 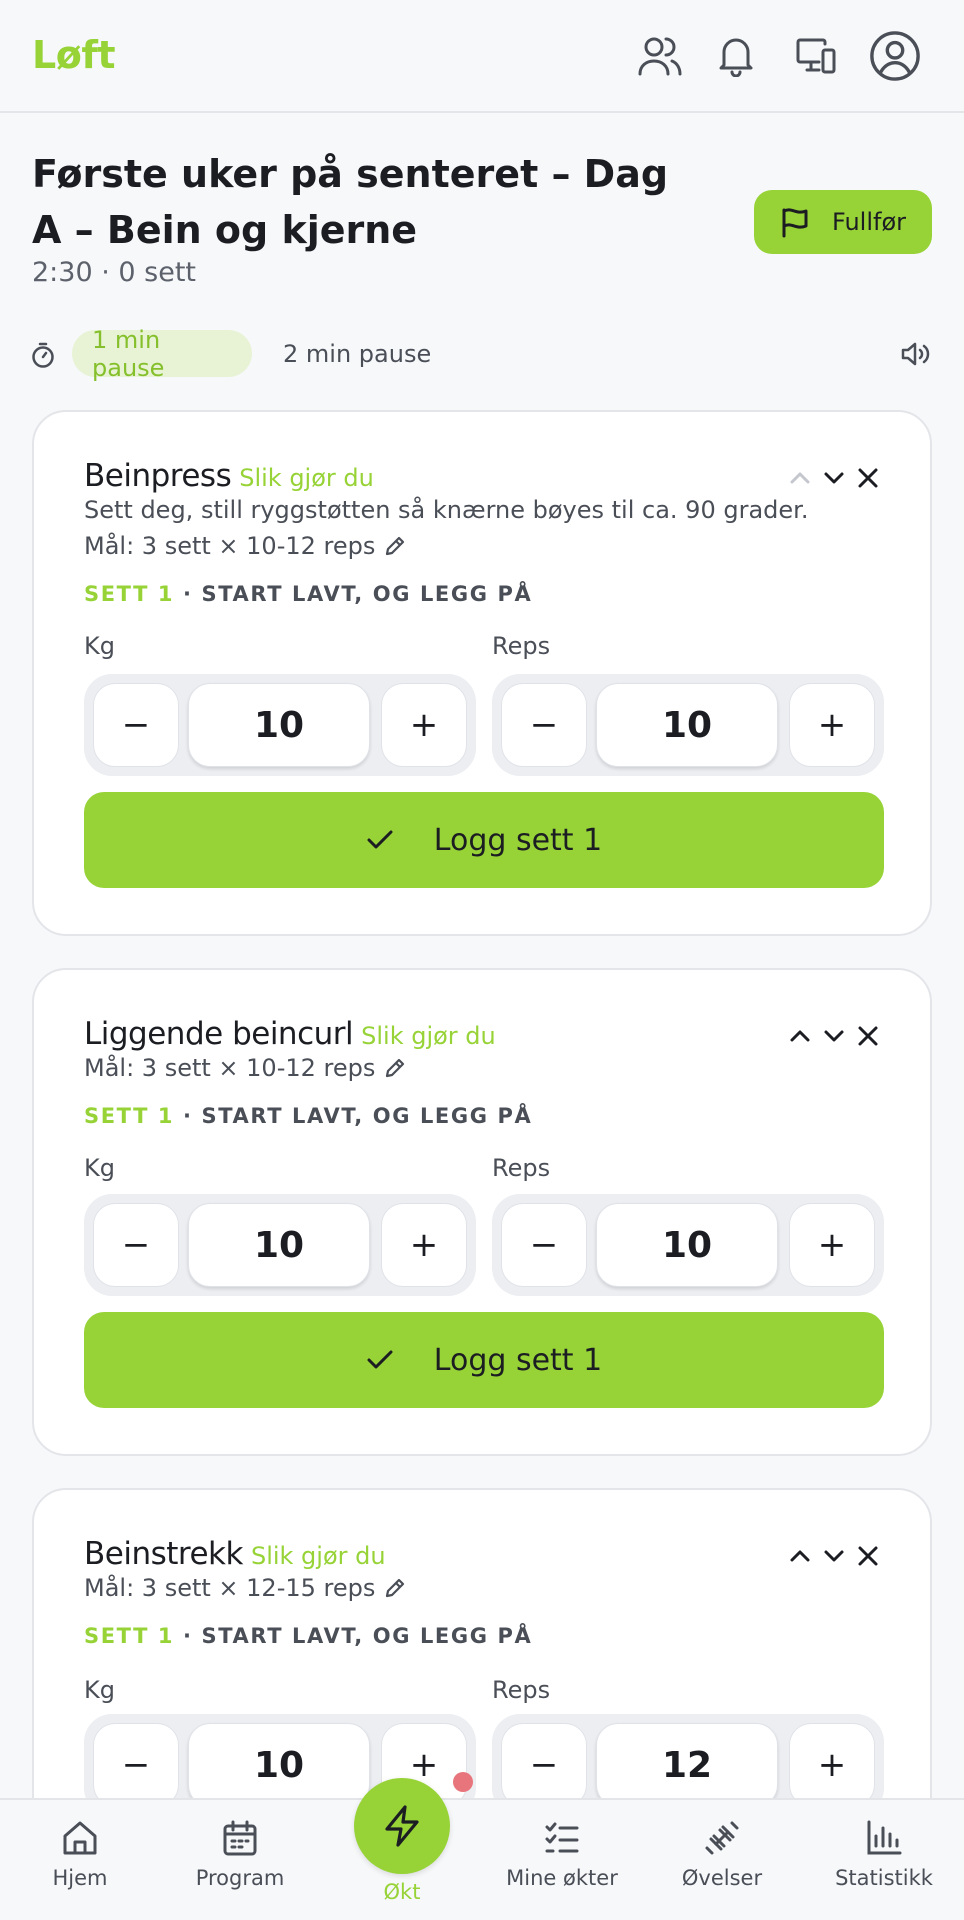 I want to click on flag-icon, so click(x=795, y=223).